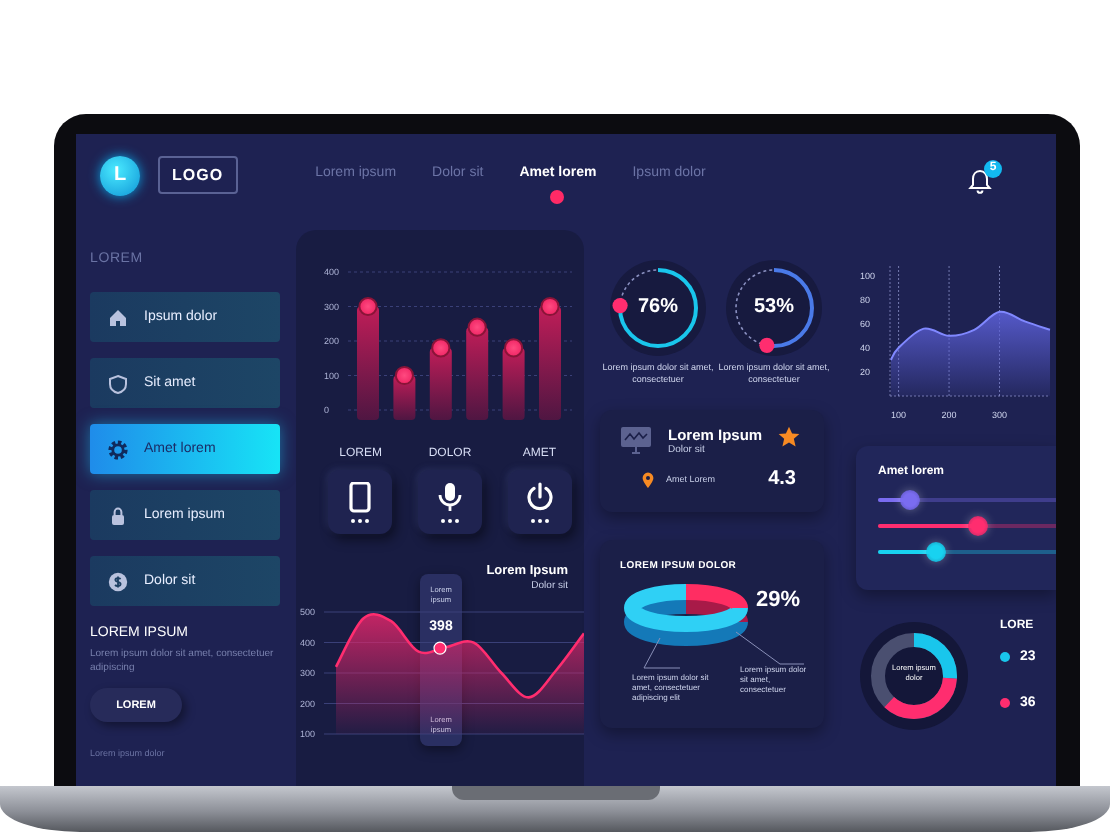 The width and height of the screenshot is (1110, 832). What do you see at coordinates (789, 437) in the screenshot?
I see `star-icon` at bounding box center [789, 437].